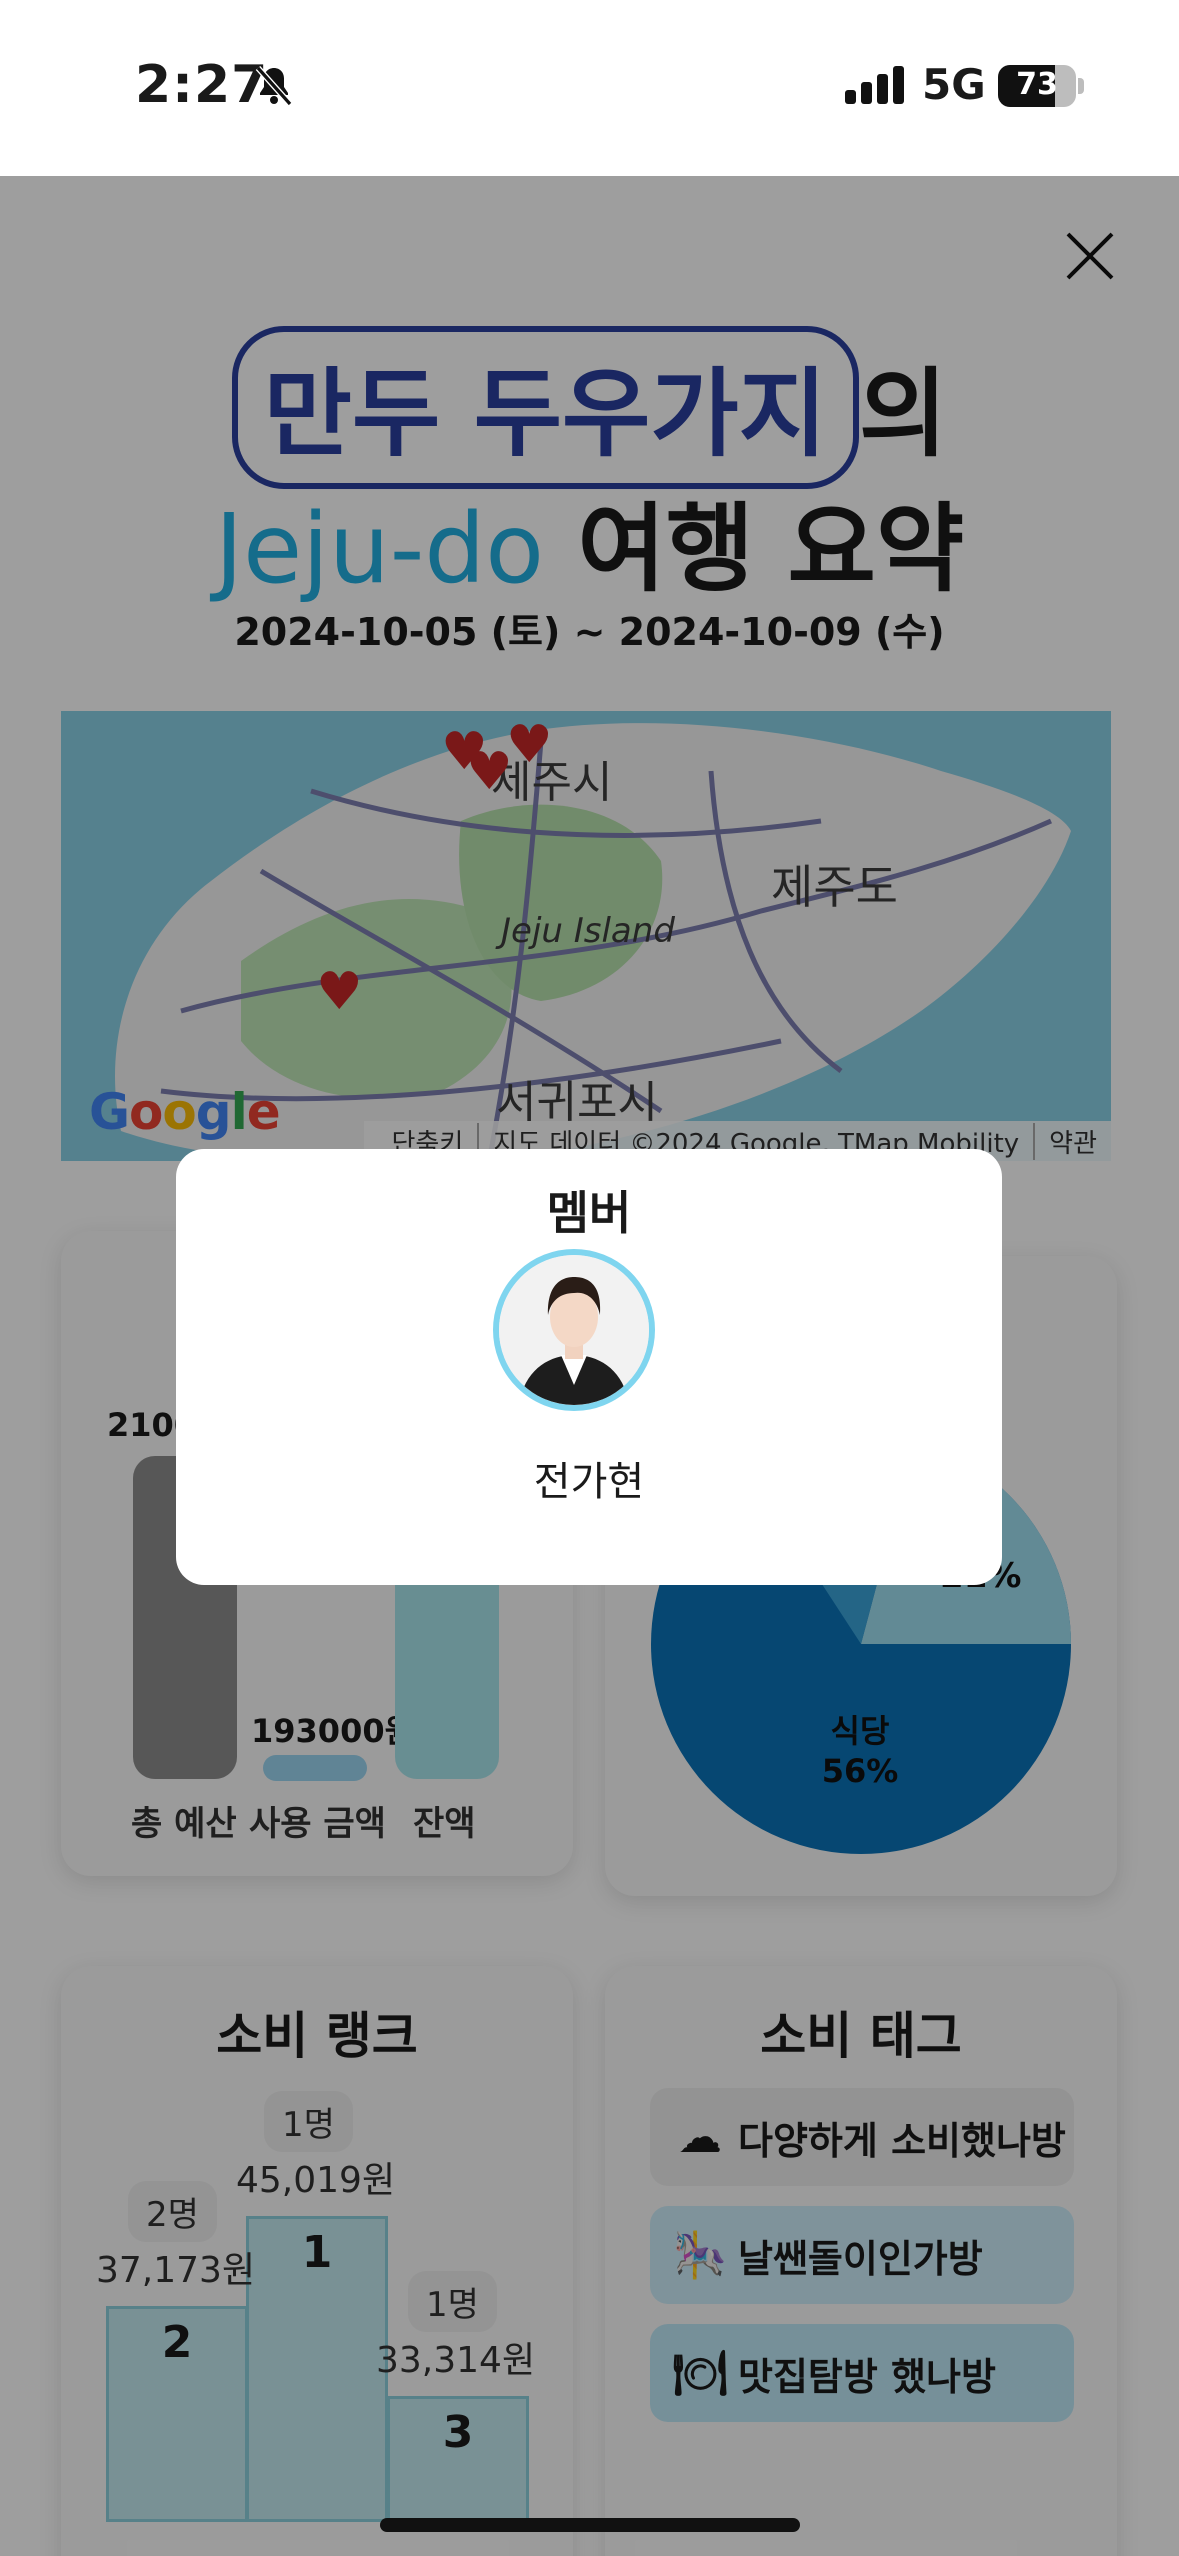  I want to click on bell-muted-icon, so click(274, 86).